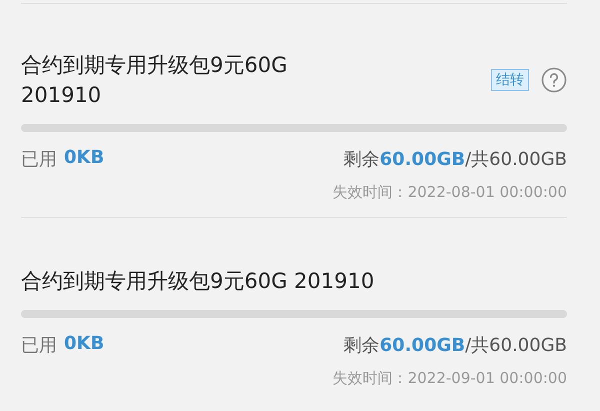 The image size is (600, 411). I want to click on carry-over-tag: 结转, so click(510, 80).